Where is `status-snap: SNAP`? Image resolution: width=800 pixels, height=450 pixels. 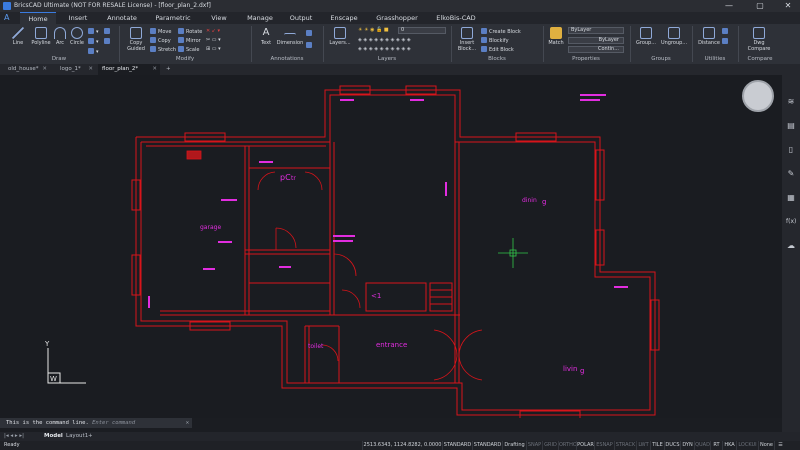 status-snap: SNAP is located at coordinates (534, 445).